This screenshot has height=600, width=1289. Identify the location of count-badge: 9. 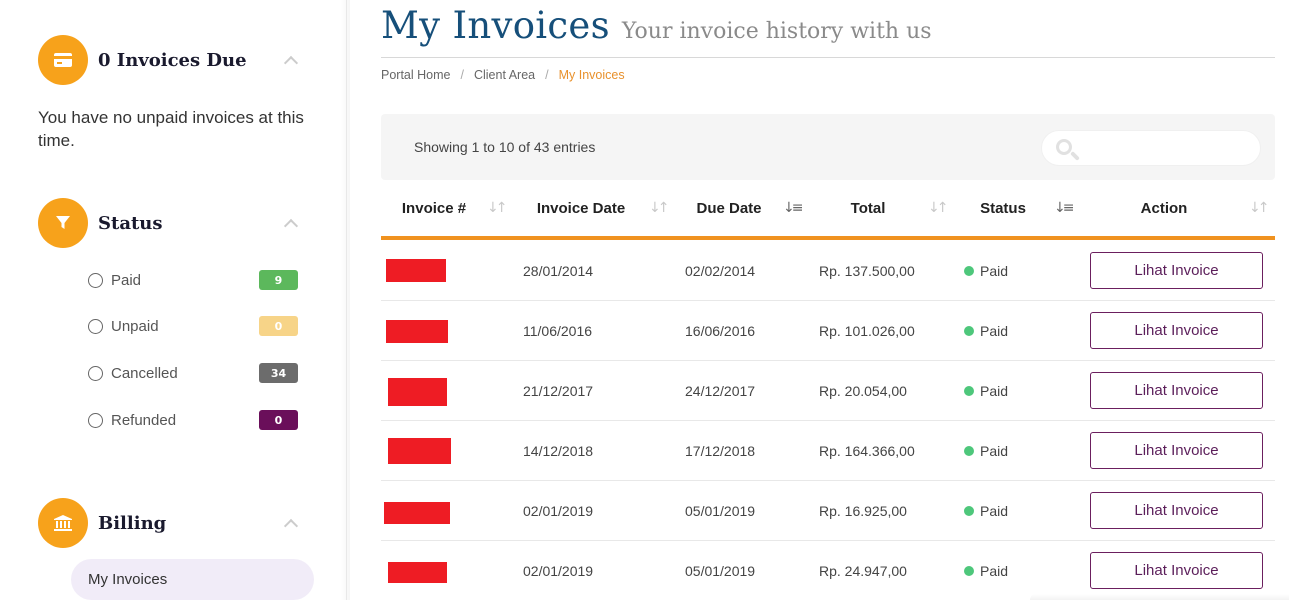
(278, 280).